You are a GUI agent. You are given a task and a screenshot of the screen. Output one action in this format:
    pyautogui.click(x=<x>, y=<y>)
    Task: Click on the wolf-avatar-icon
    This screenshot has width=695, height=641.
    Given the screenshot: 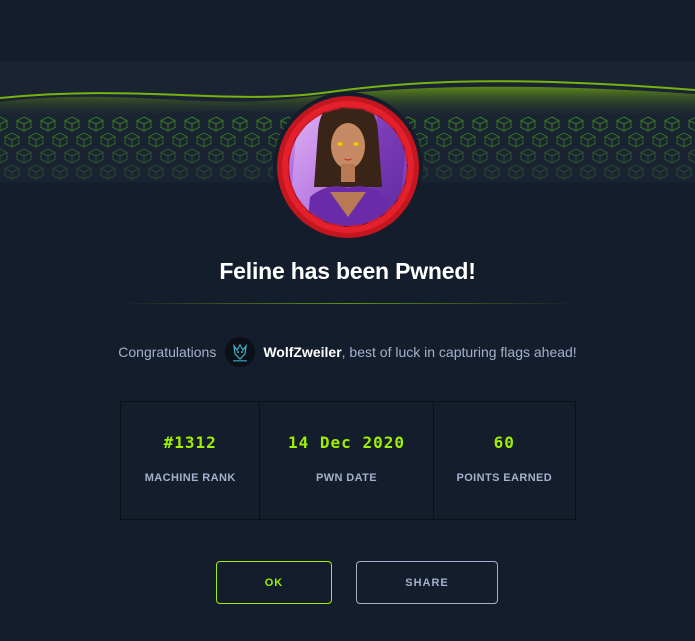 What is the action you would take?
    pyautogui.click(x=240, y=352)
    